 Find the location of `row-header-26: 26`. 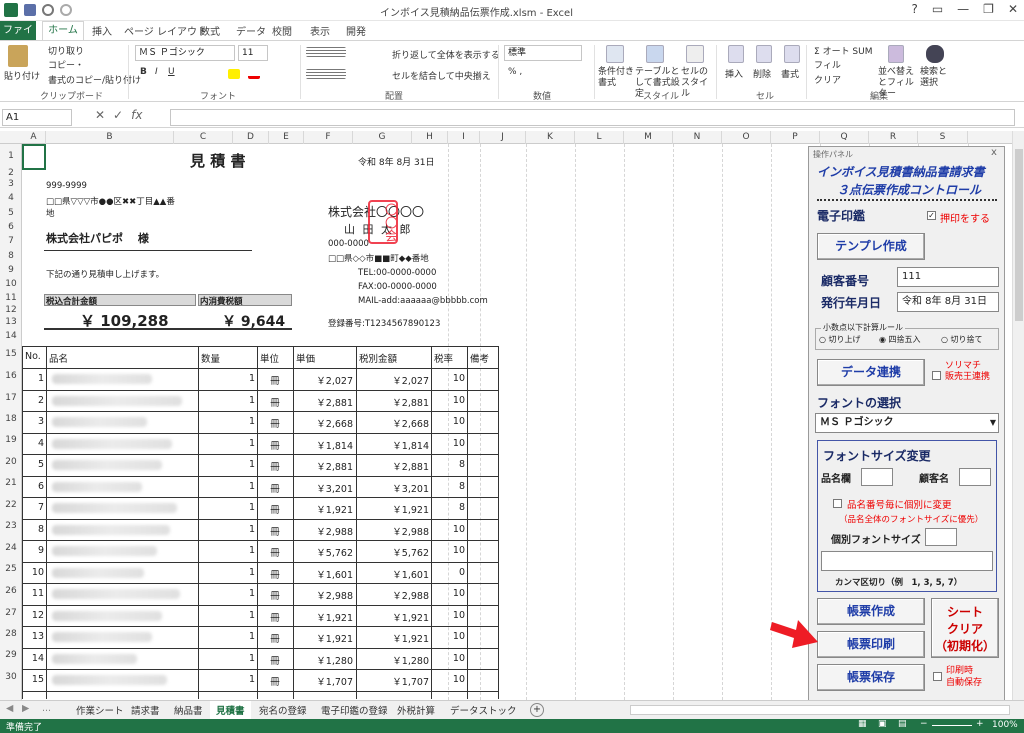

row-header-26: 26 is located at coordinates (11, 591).